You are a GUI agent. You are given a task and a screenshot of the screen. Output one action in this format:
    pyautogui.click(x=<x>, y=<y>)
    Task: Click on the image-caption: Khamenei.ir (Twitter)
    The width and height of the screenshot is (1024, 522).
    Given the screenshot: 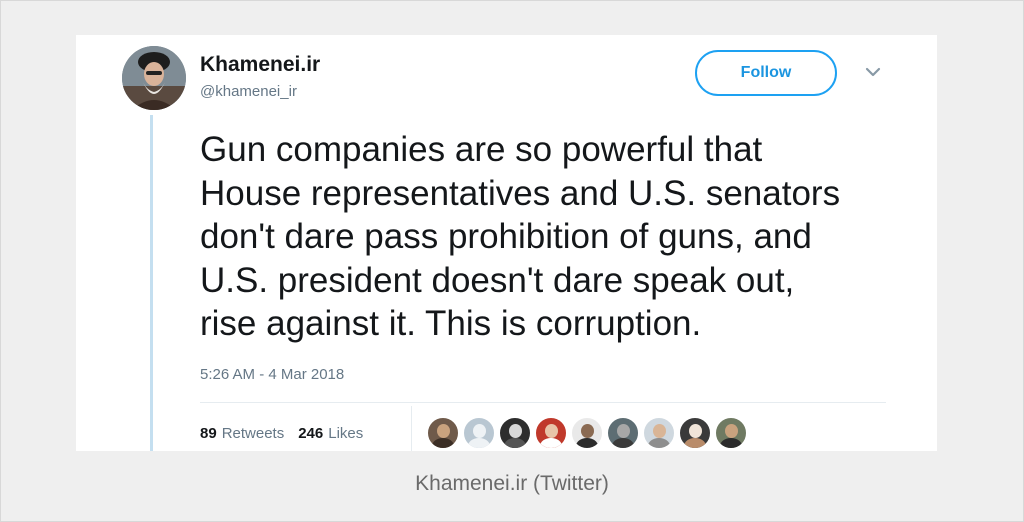 What is the action you would take?
    pyautogui.click(x=512, y=483)
    